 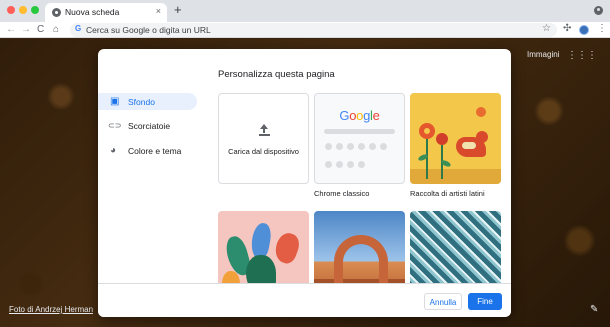 What do you see at coordinates (305, 11) in the screenshot?
I see `title-bar: Nuova scheda × +` at bounding box center [305, 11].